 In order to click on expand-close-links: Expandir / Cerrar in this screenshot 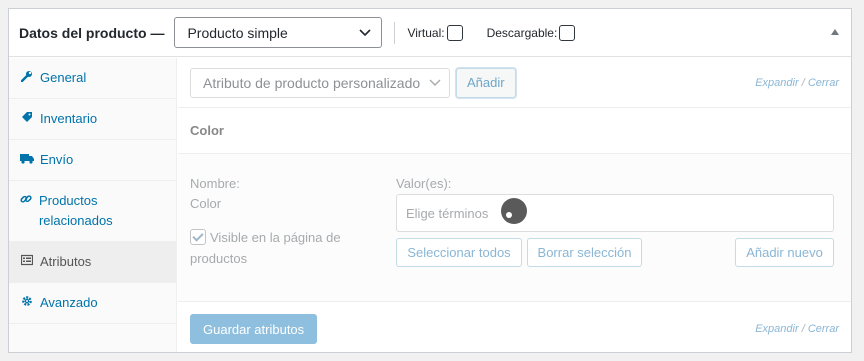, I will do `click(797, 83)`.